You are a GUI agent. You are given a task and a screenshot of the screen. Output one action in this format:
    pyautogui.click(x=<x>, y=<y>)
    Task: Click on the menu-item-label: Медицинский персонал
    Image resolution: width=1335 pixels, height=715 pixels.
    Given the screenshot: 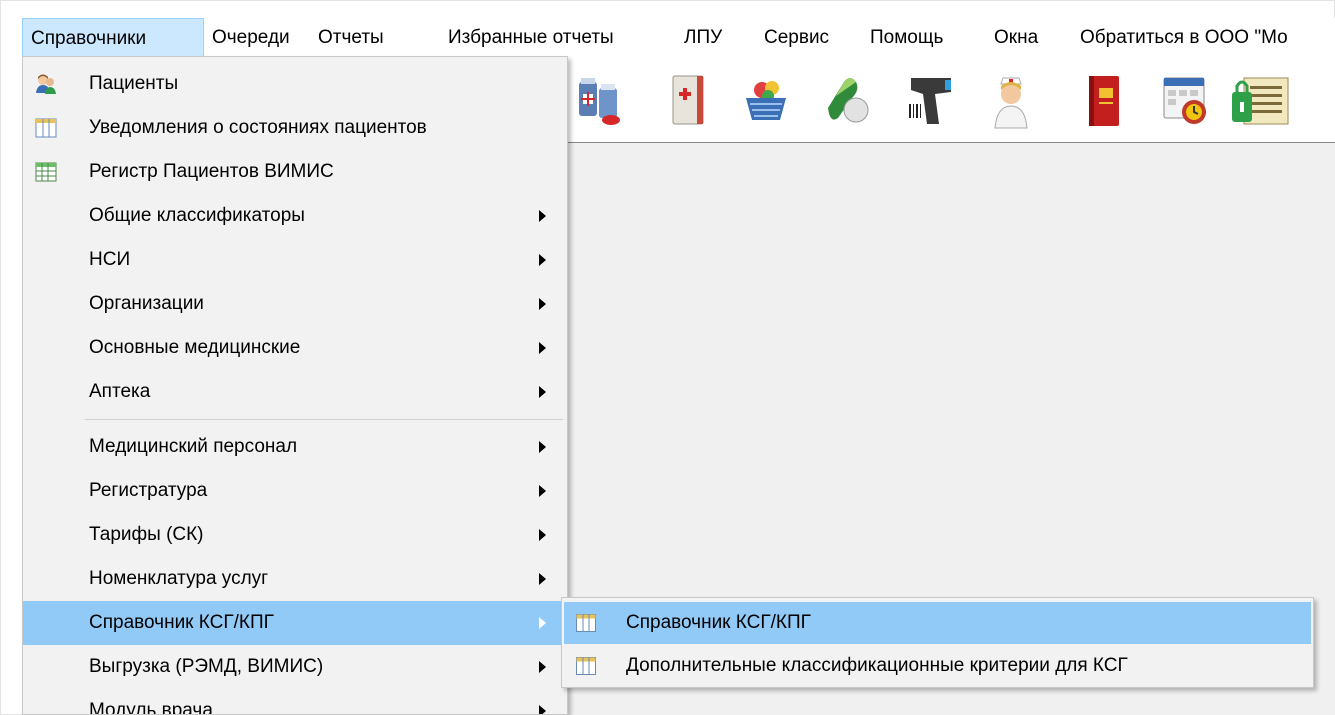 What is the action you would take?
    pyautogui.click(x=193, y=446)
    